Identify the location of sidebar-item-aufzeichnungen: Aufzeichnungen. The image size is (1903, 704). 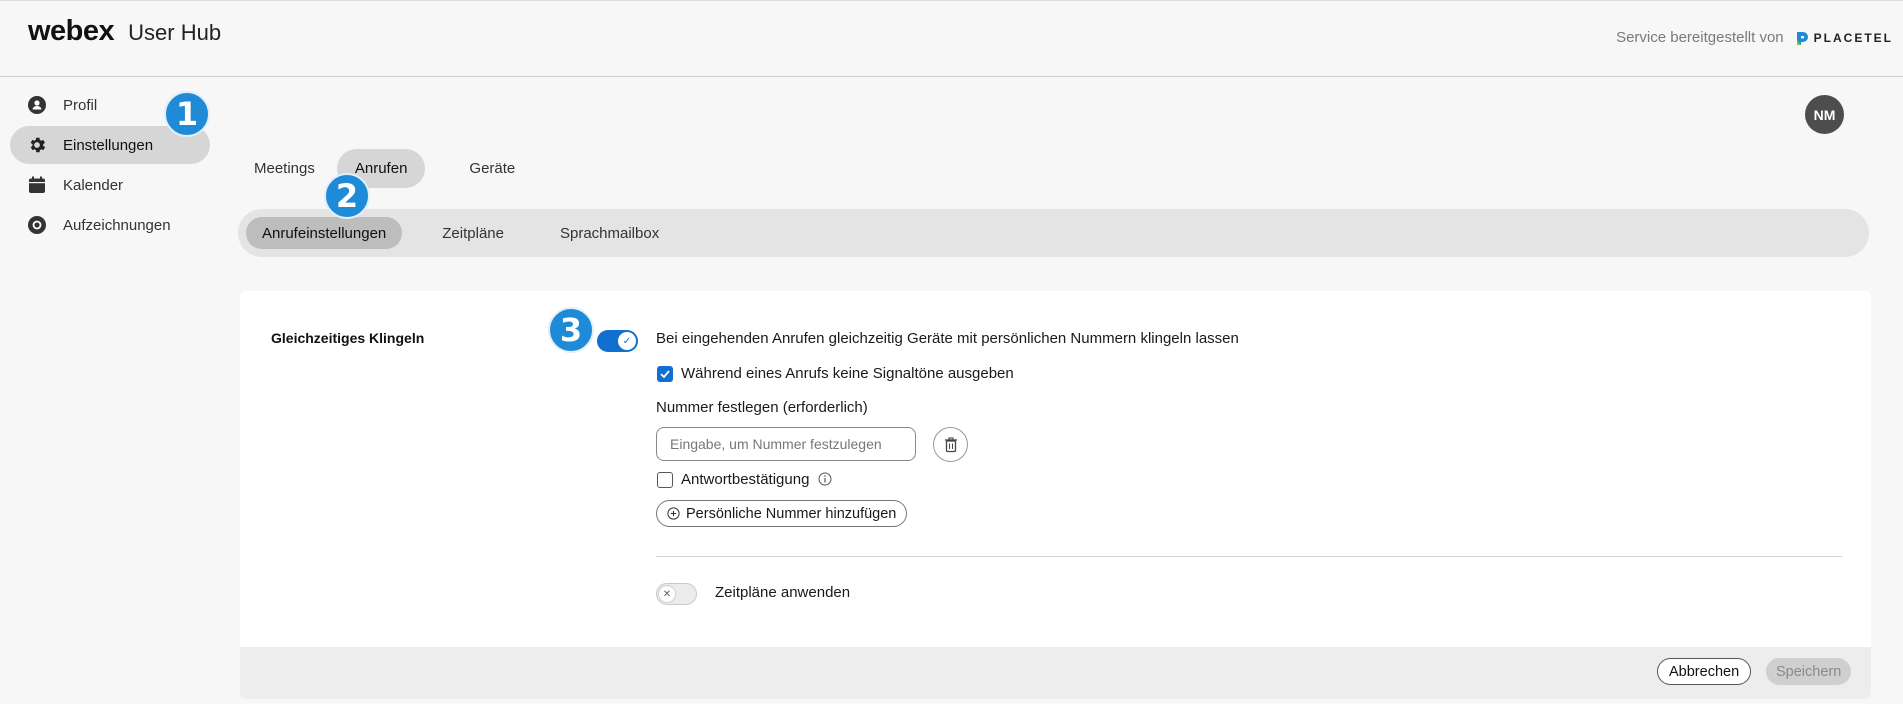
(110, 225).